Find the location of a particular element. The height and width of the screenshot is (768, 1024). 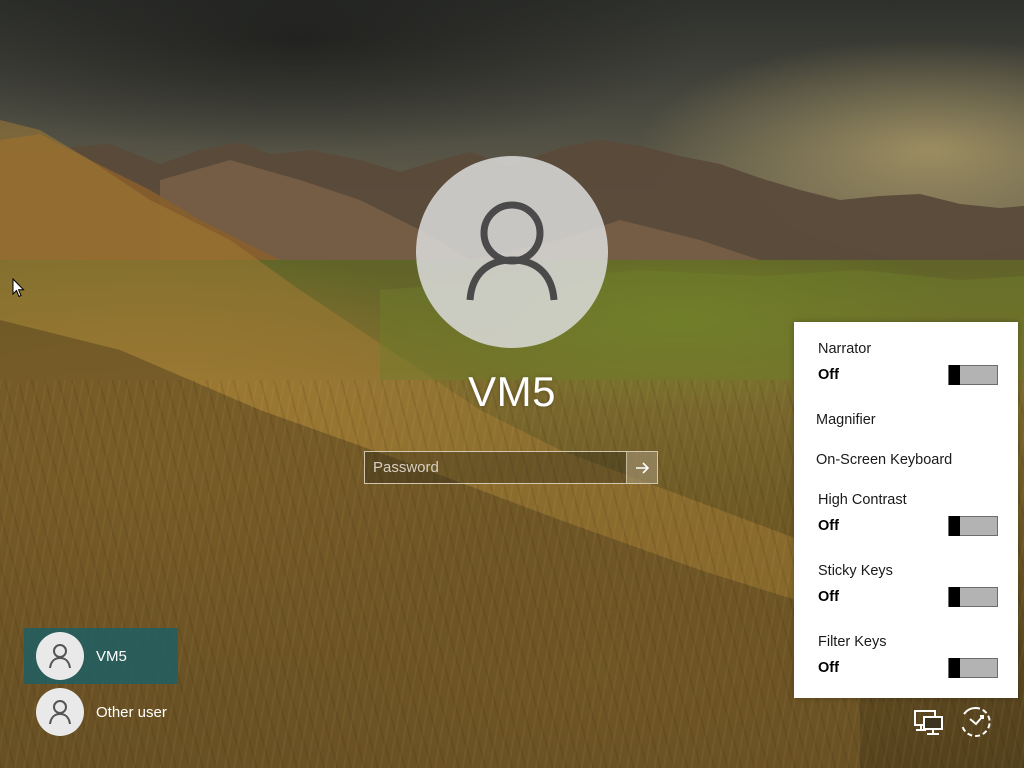

username-heading: VM5 is located at coordinates (512, 391).